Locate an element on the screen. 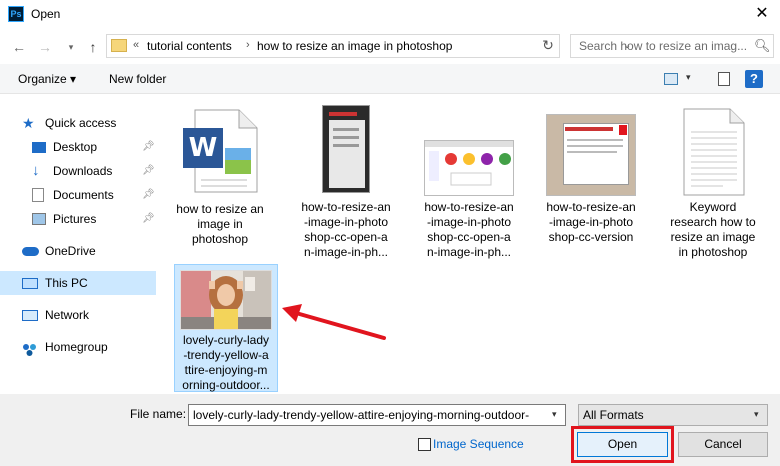  change-view-icon is located at coordinates (671, 79).